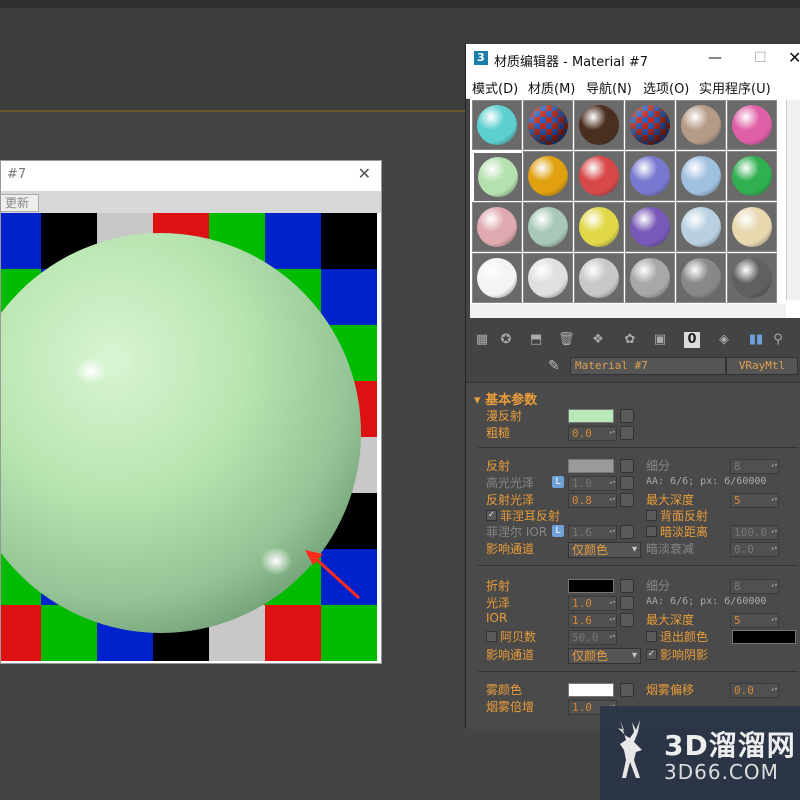  What do you see at coordinates (20, 203) in the screenshot?
I see `update-button: 更新` at bounding box center [20, 203].